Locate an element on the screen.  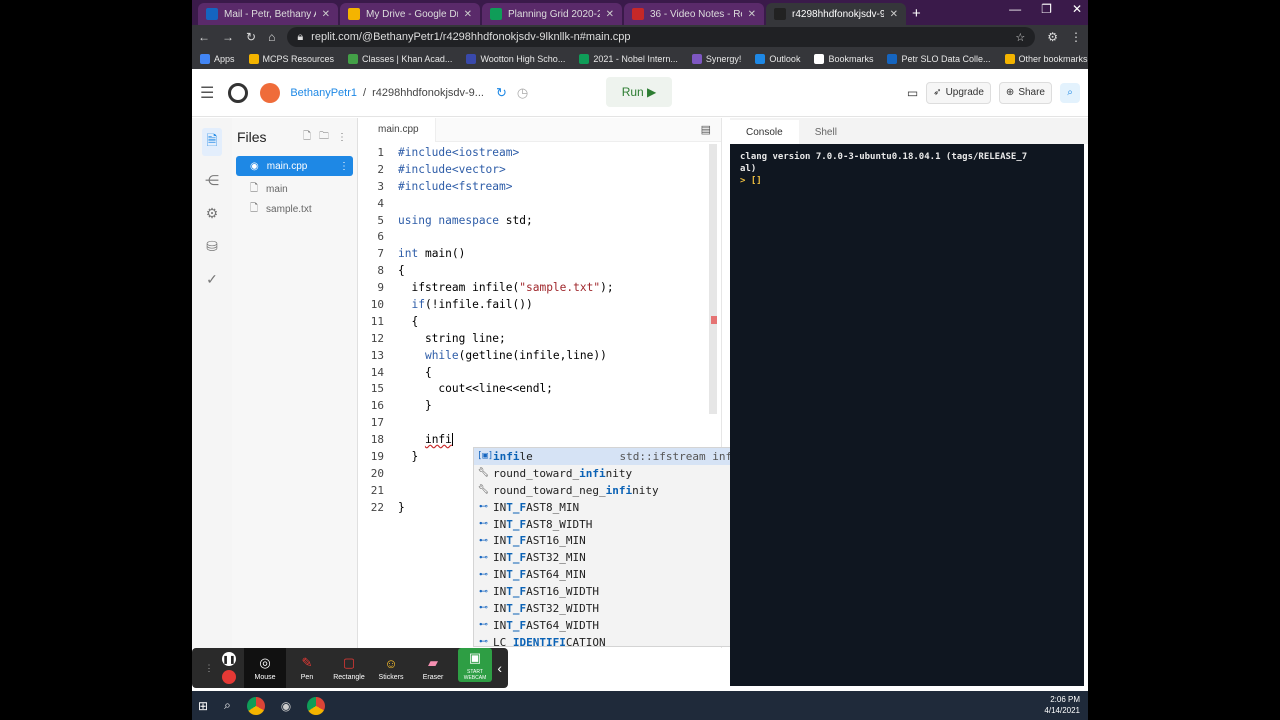
history-icon: ◷ is located at coordinates (522, 93).